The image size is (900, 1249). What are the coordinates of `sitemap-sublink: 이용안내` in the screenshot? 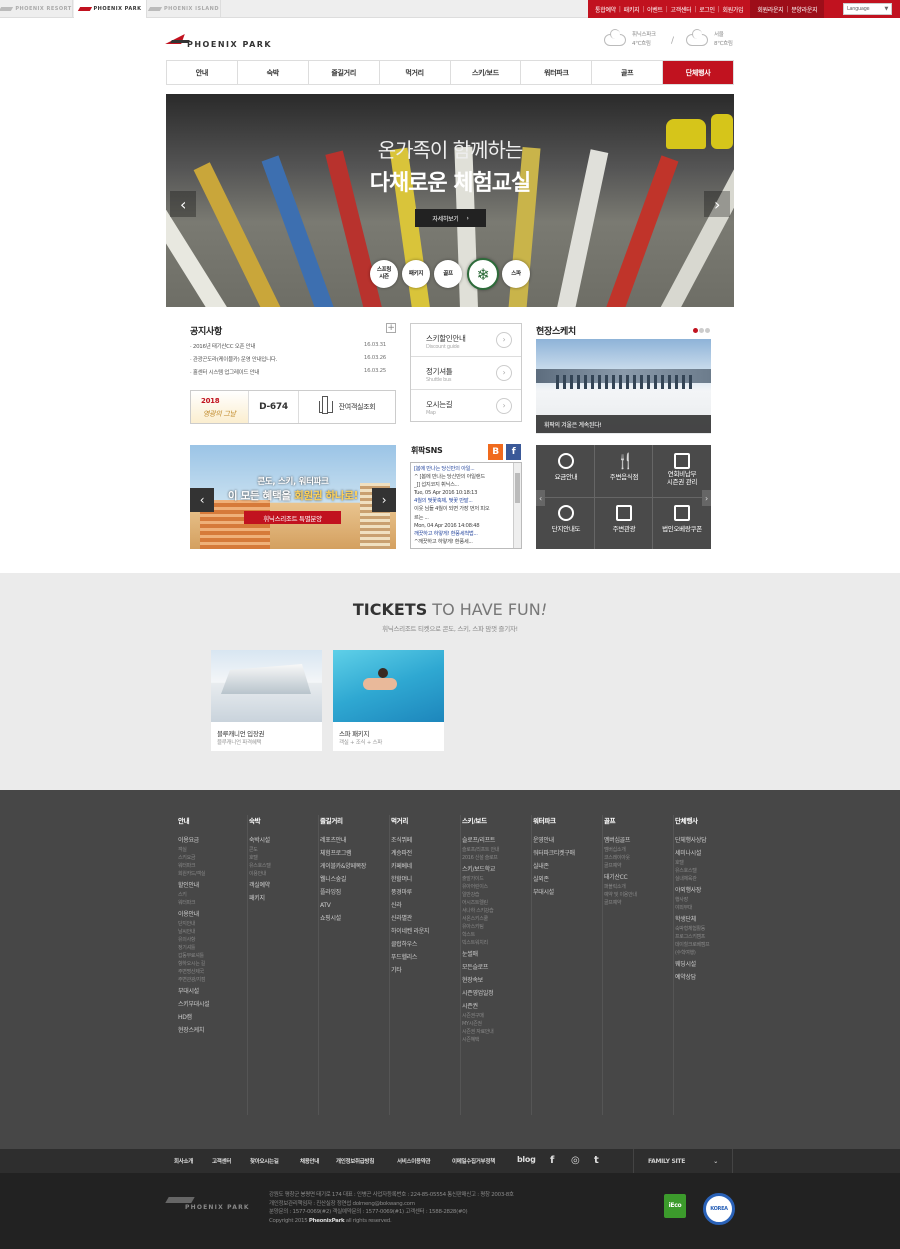 It's located at (283, 874).